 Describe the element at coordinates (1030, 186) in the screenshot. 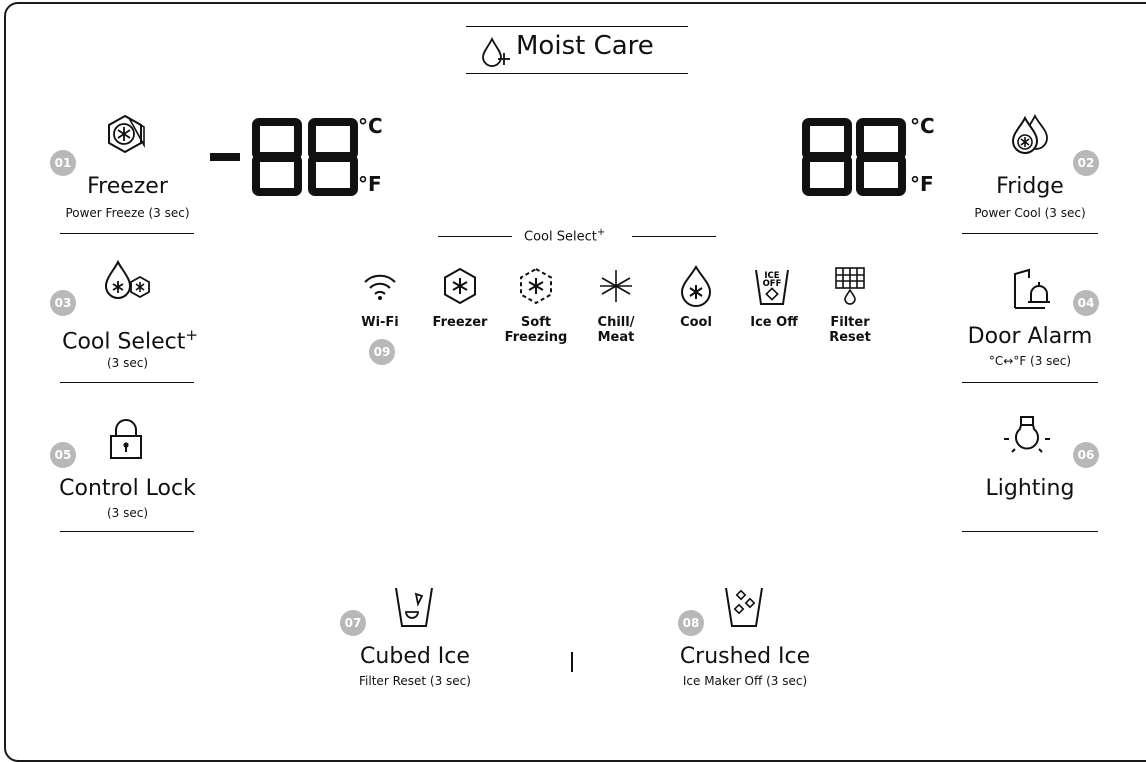

I see `fridge-button-label: Fridge` at that location.